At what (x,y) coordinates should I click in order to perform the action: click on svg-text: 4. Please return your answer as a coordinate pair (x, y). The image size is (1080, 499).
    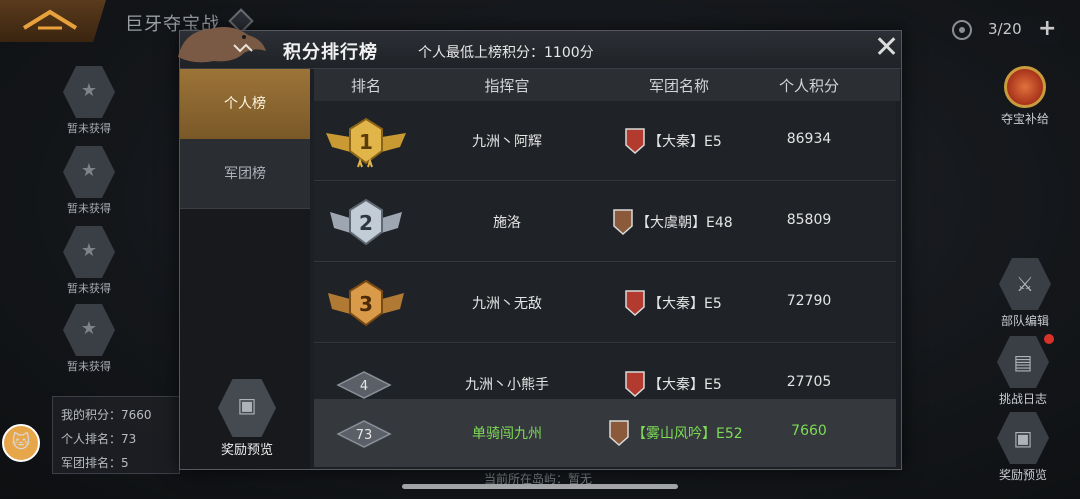
    Looking at the image, I should click on (364, 386).